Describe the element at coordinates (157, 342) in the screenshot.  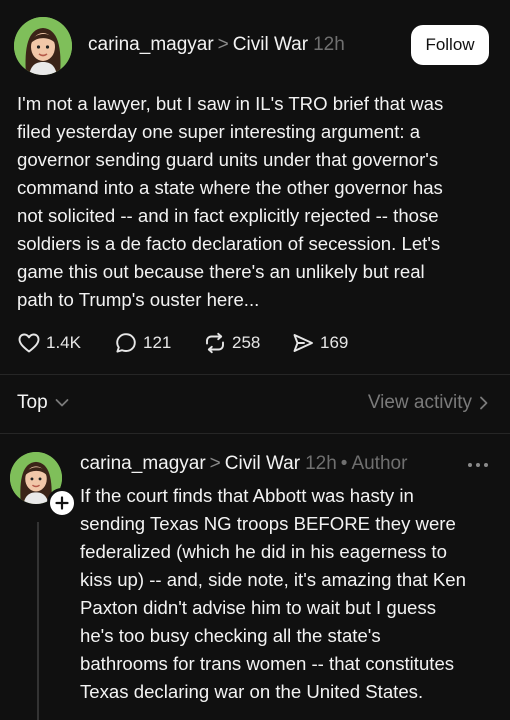
I see `reply-count: 121` at that location.